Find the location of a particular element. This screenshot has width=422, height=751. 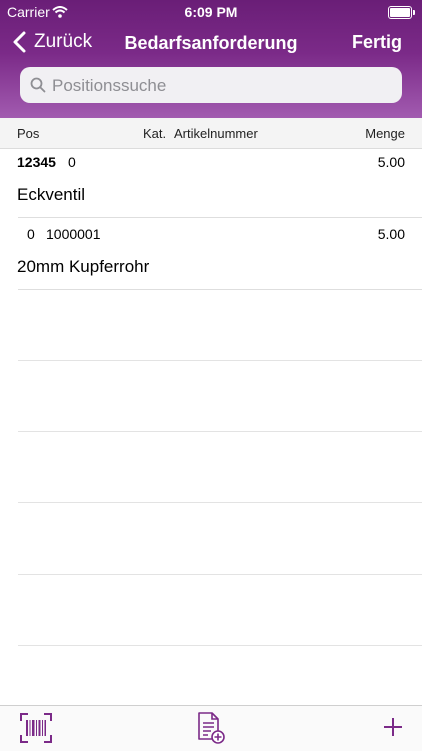

column-artikelnummer: Artikelnummer is located at coordinates (216, 133).